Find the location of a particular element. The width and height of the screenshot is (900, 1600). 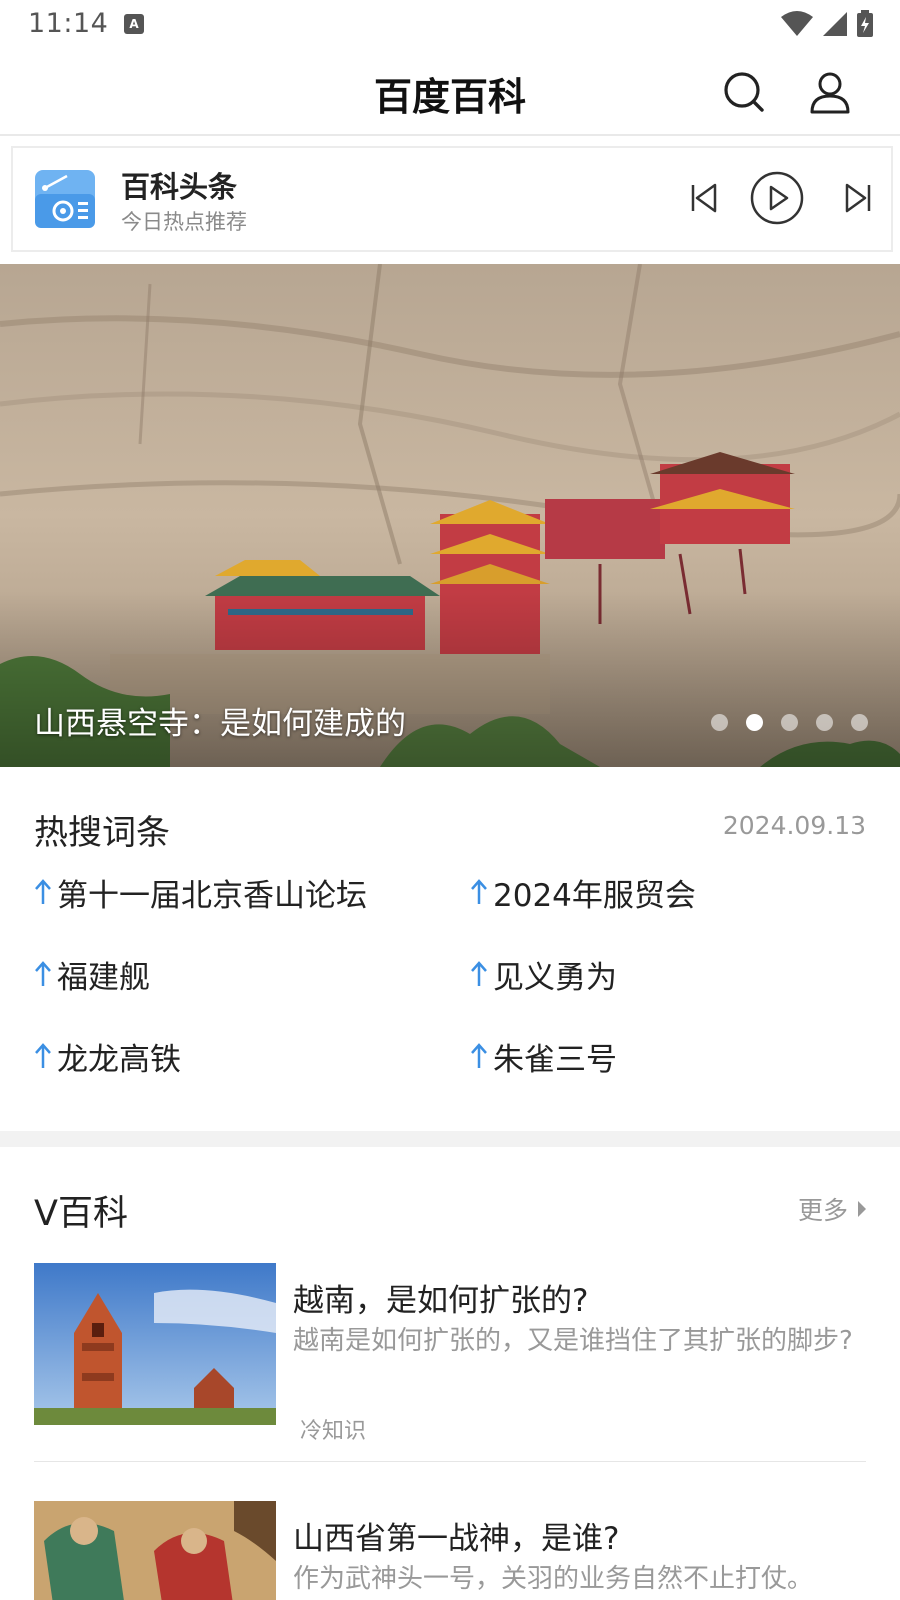

headline-title: 百科头条 is located at coordinates (179, 187).